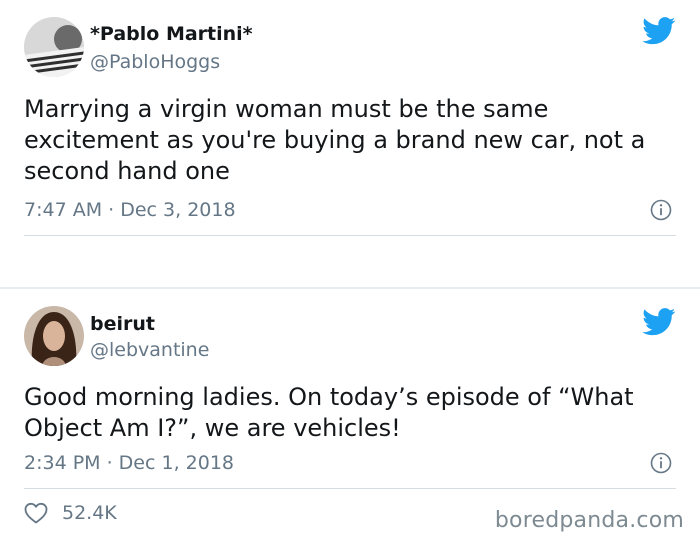 Image resolution: width=700 pixels, height=542 pixels. I want to click on tweet-timestamp: 7:47 AM · Dec 3, 2018, so click(130, 210).